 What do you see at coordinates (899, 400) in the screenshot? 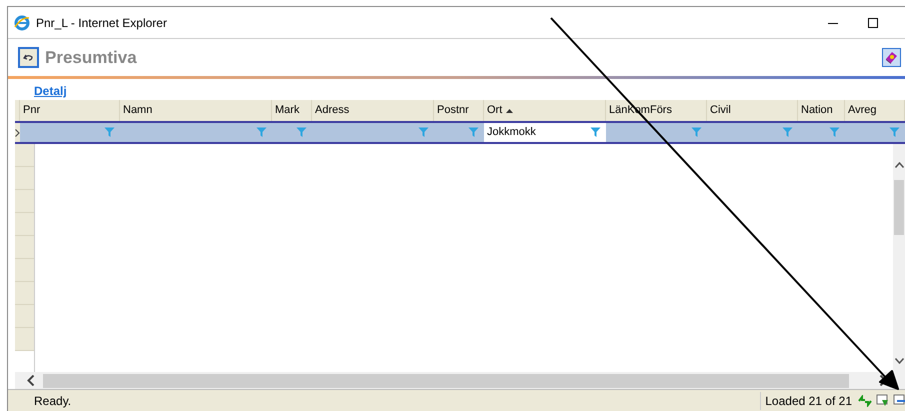
I see `import-icon` at bounding box center [899, 400].